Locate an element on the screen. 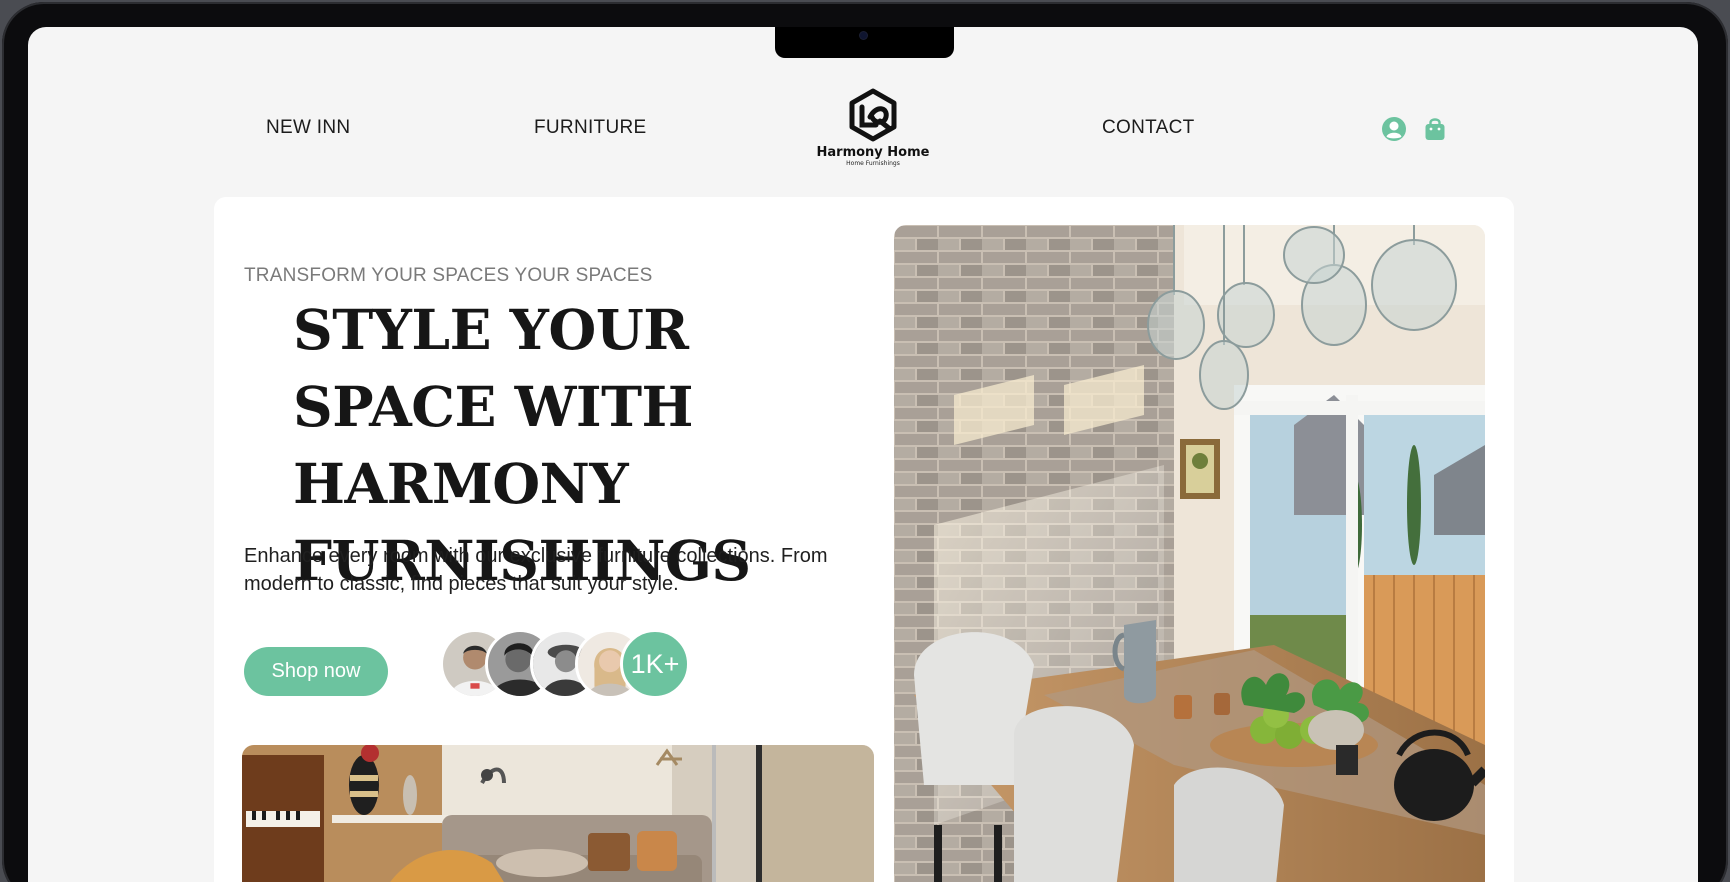  camera-icon is located at coordinates (863, 35).